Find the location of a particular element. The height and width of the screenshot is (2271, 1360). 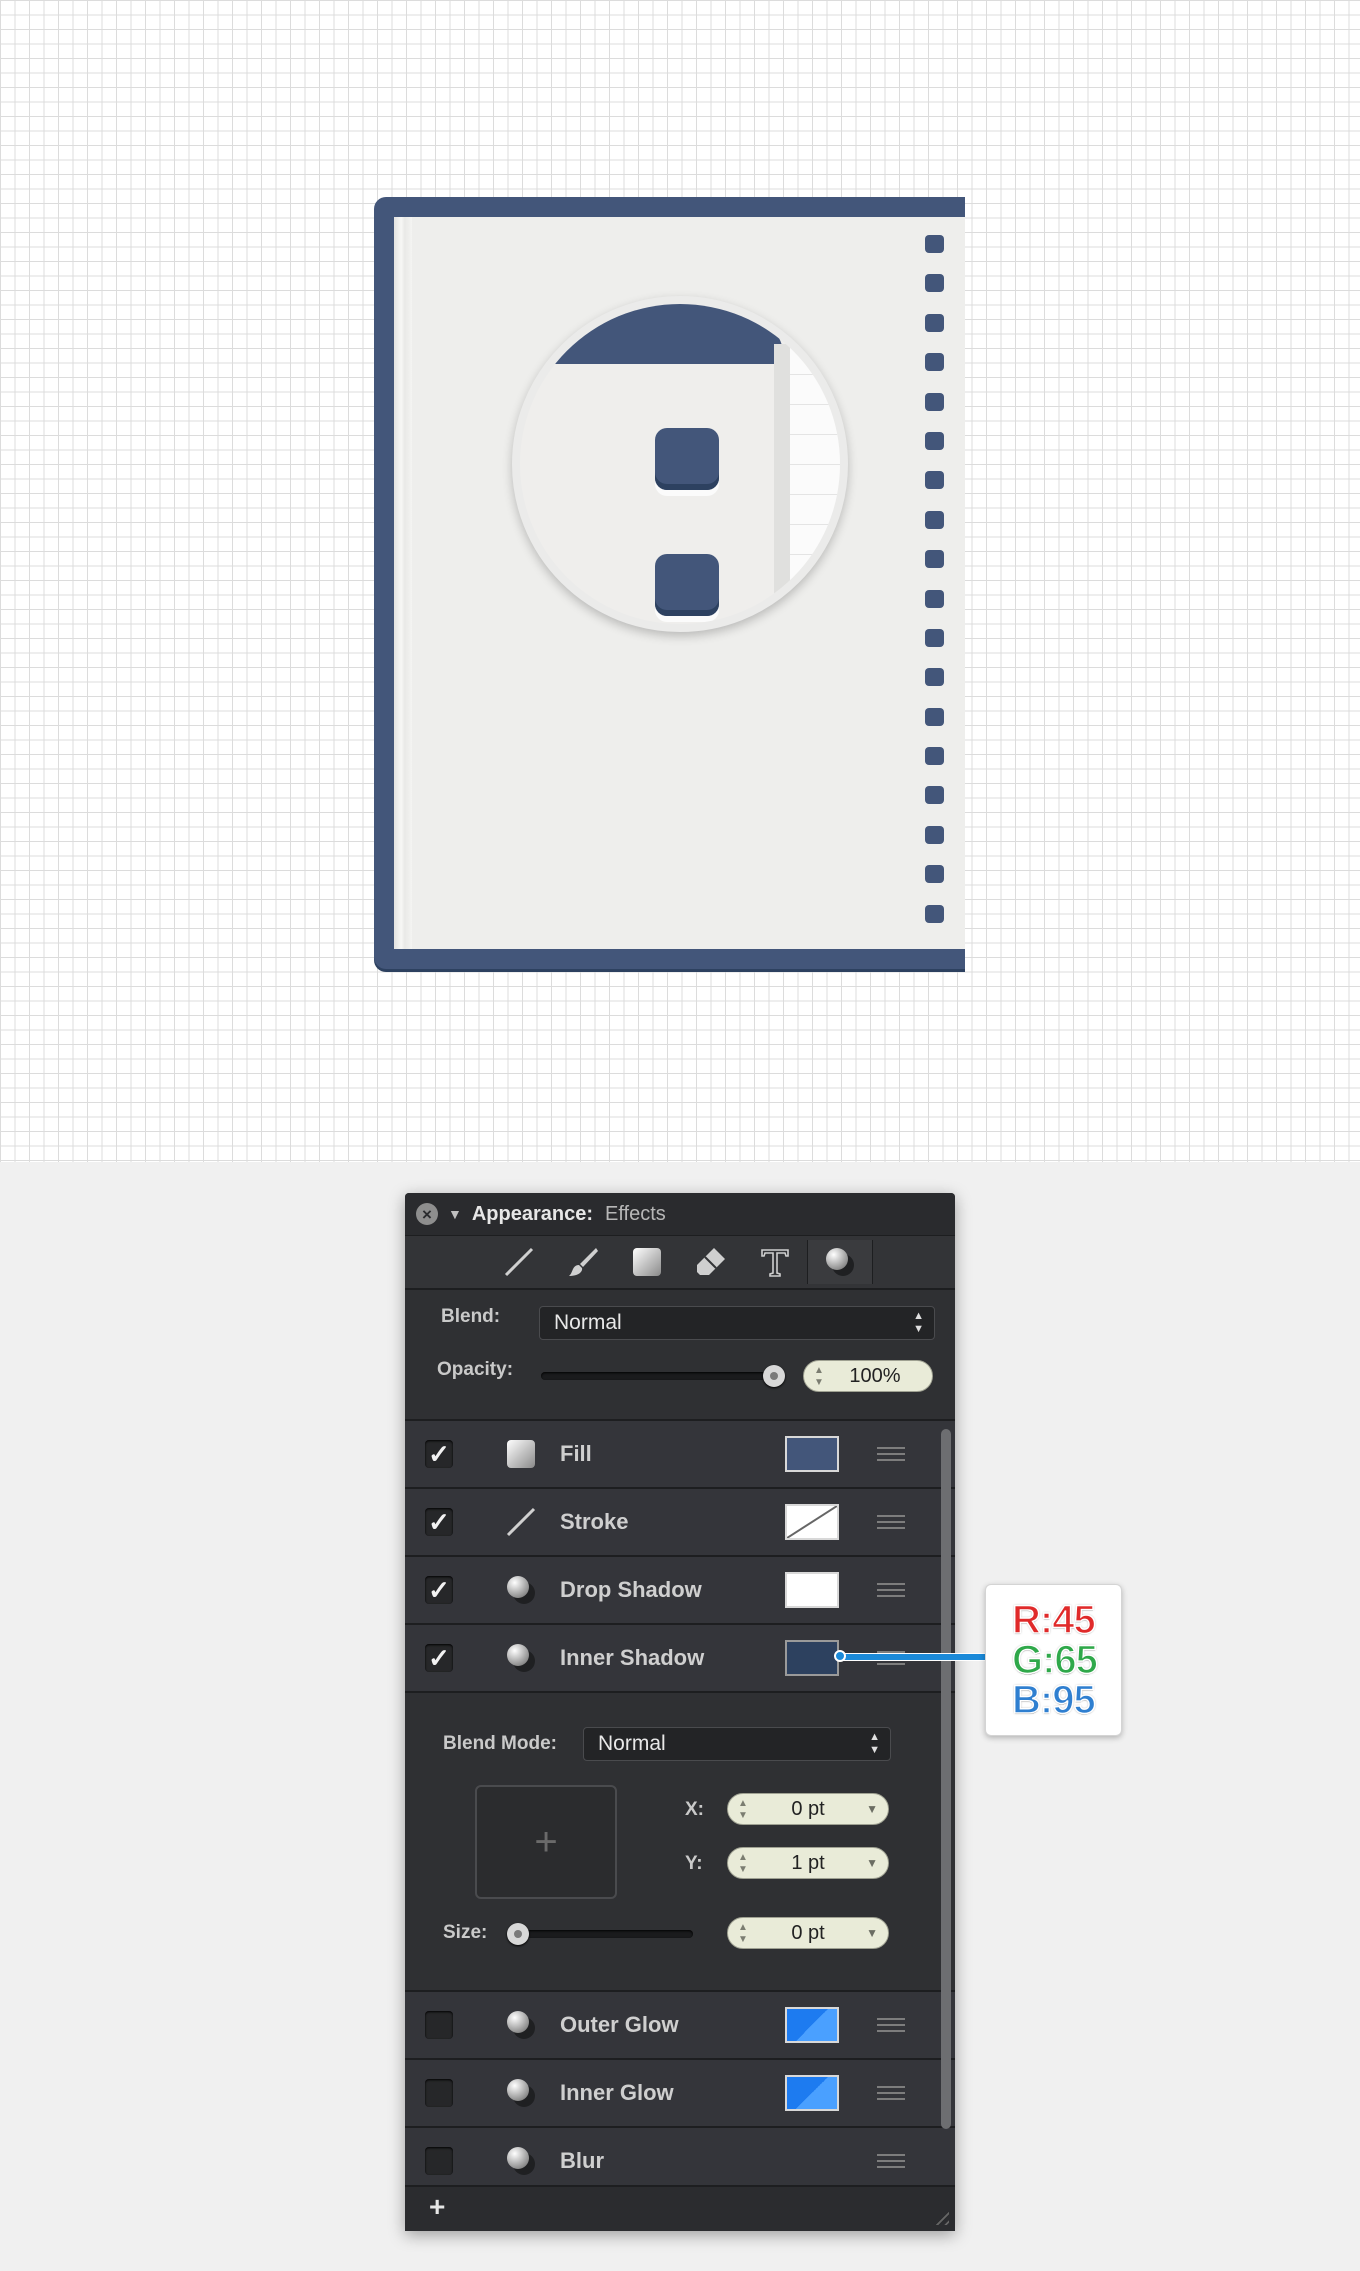

blur-icon is located at coordinates (521, 2161).